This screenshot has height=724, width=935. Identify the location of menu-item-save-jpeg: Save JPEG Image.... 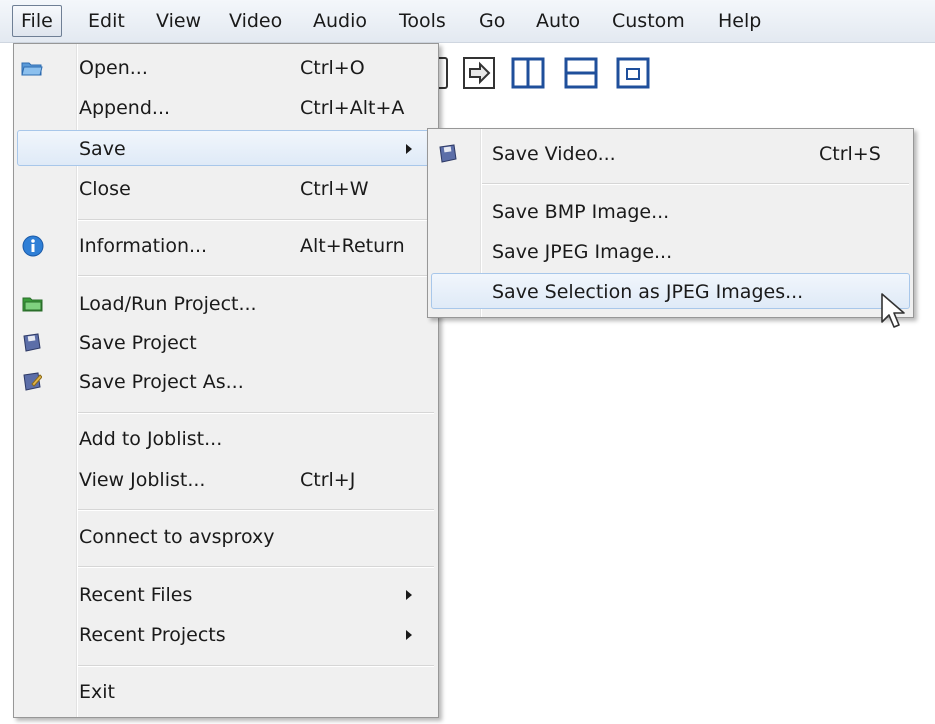
(670, 252).